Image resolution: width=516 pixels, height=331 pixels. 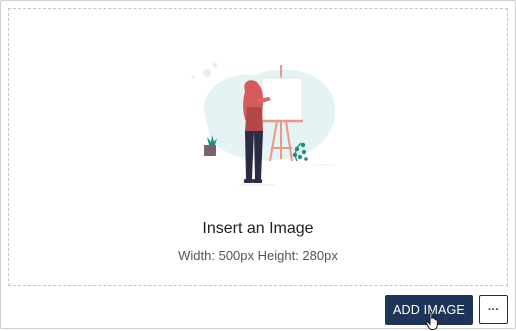 What do you see at coordinates (431, 320) in the screenshot?
I see `hand-pointer-icon` at bounding box center [431, 320].